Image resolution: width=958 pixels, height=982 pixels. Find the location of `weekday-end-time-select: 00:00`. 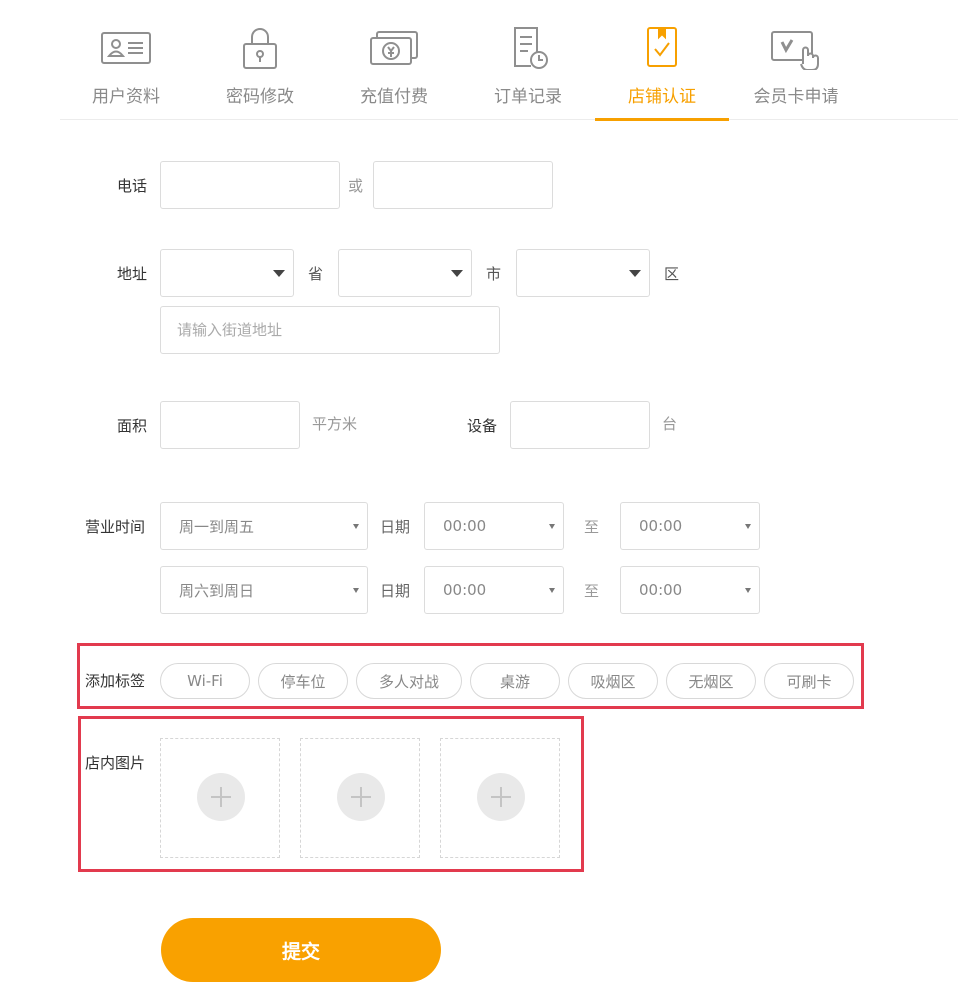

weekday-end-time-select: 00:00 is located at coordinates (690, 526).